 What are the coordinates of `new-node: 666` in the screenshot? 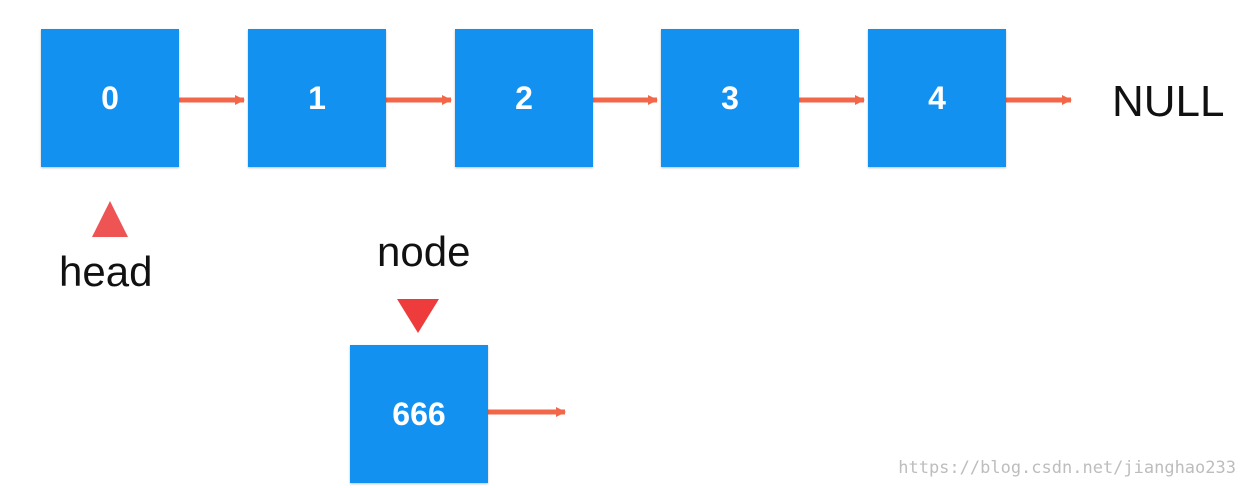 It's located at (419, 414).